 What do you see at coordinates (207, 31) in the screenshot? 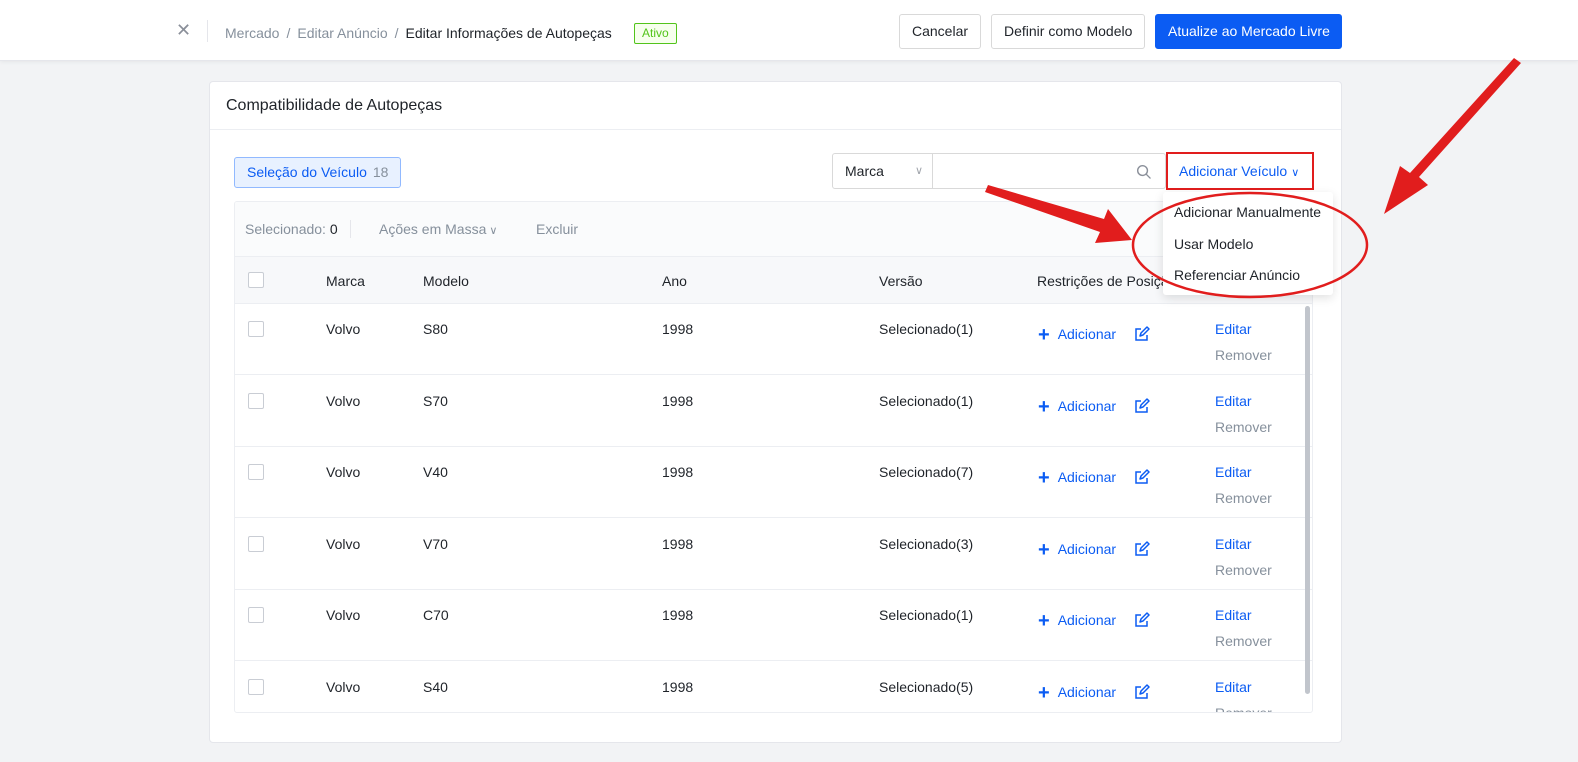
I see `header-divider` at bounding box center [207, 31].